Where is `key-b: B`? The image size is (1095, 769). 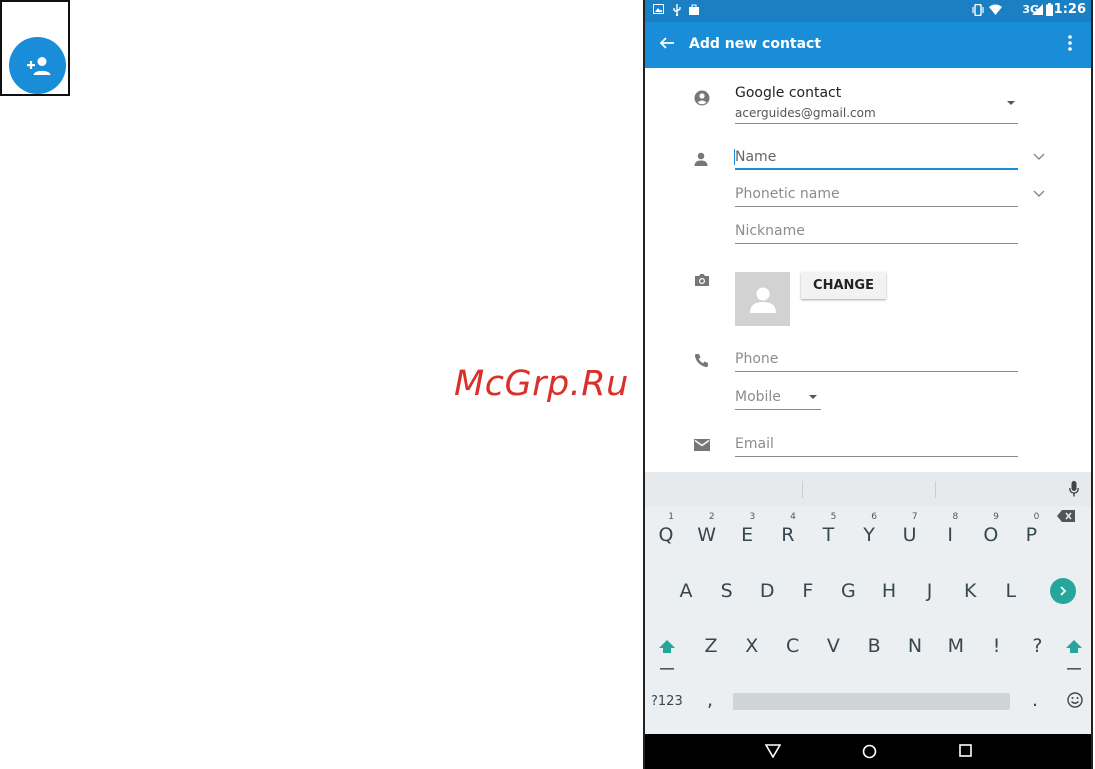
key-b: B is located at coordinates (874, 646).